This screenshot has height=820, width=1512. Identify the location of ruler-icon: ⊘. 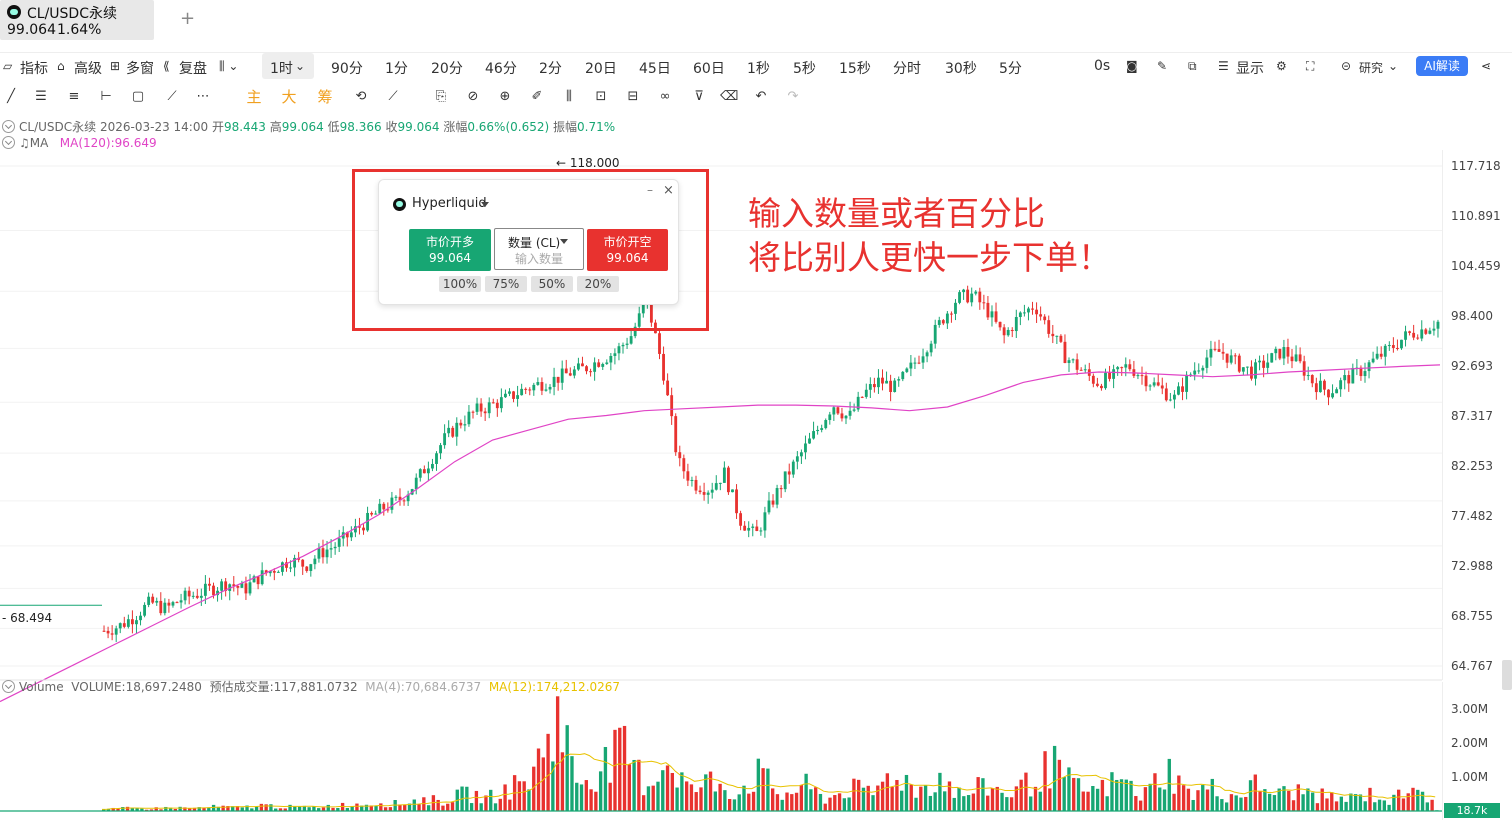
(473, 97).